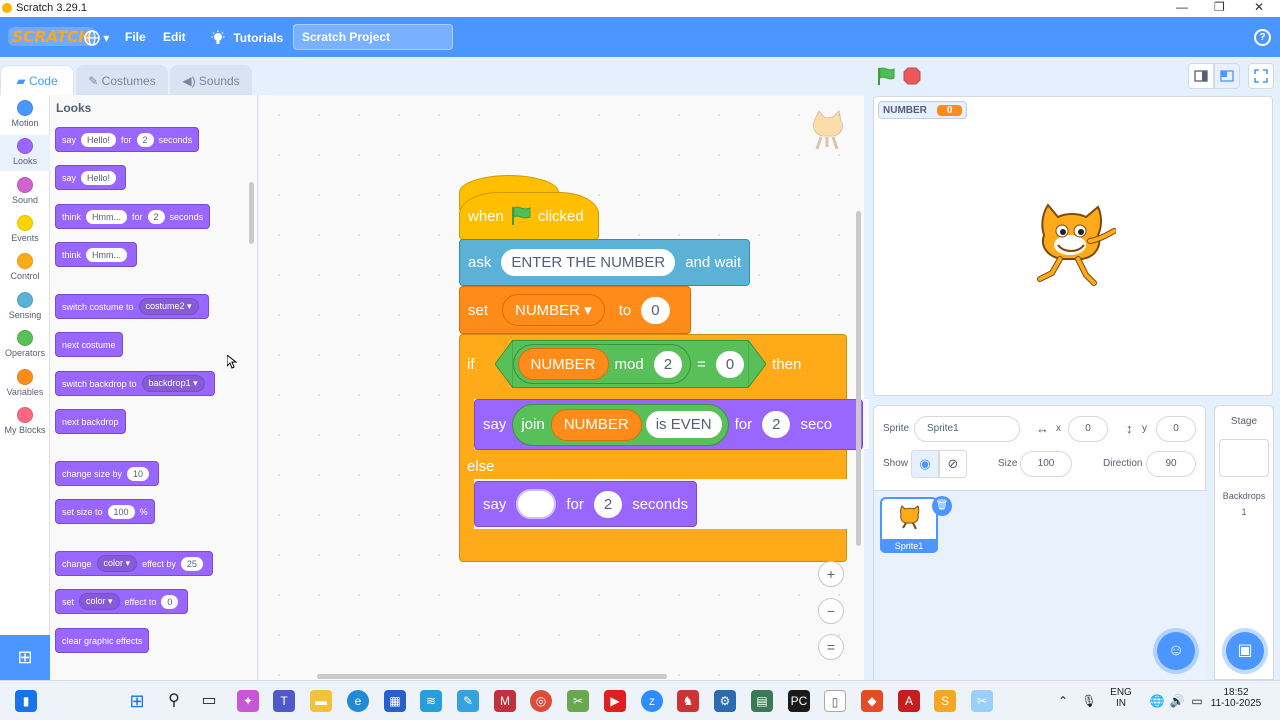  I want to click on variable-dropdown: NUMBER ▾, so click(553, 310).